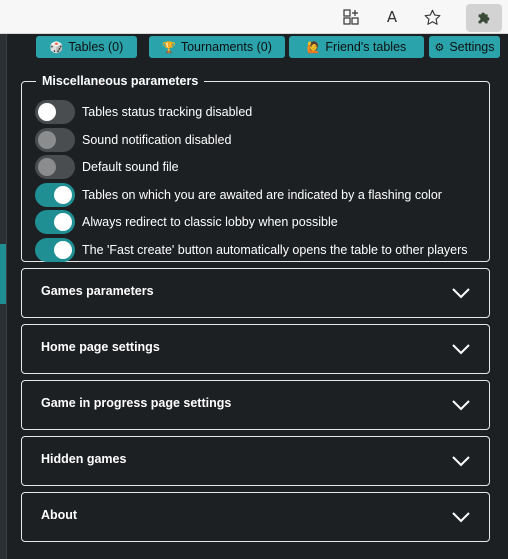 The image size is (508, 559). Describe the element at coordinates (484, 18) in the screenshot. I see `extension-puzzle-icon` at that location.